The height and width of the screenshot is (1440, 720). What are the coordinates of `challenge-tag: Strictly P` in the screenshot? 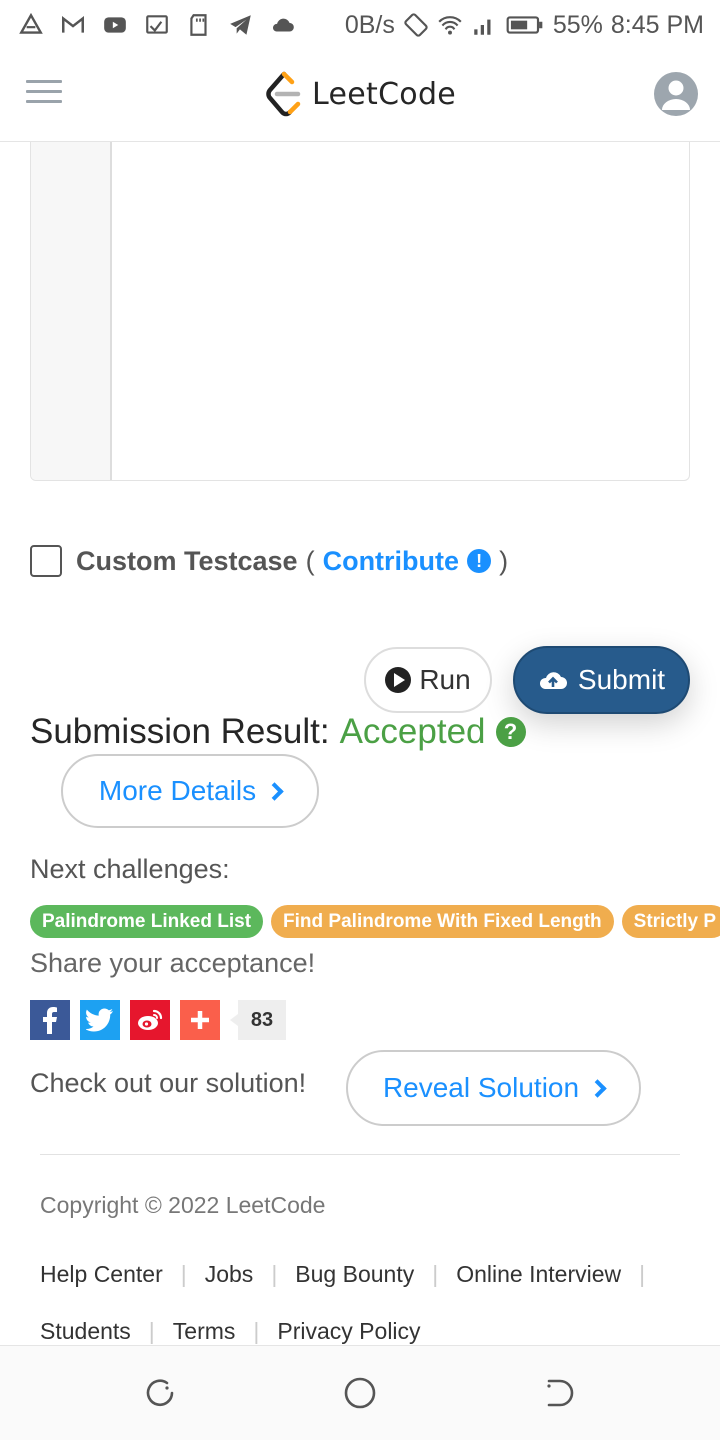 It's located at (670, 921).